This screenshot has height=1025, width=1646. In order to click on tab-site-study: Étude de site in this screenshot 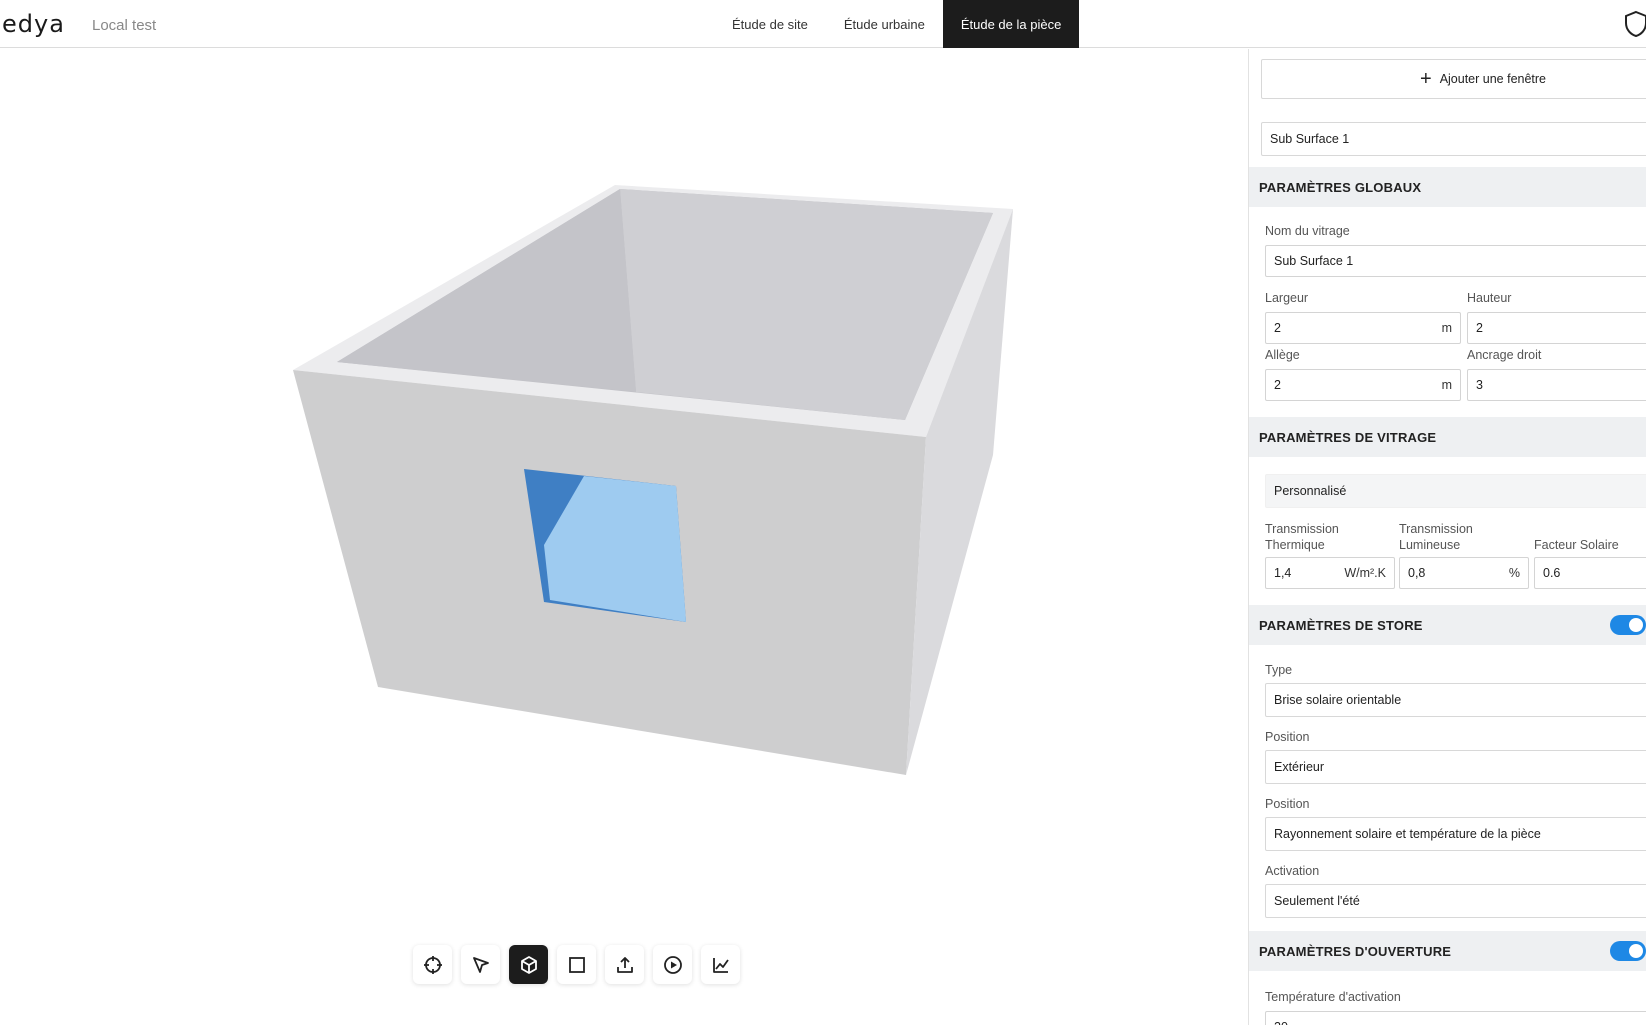, I will do `click(770, 24)`.